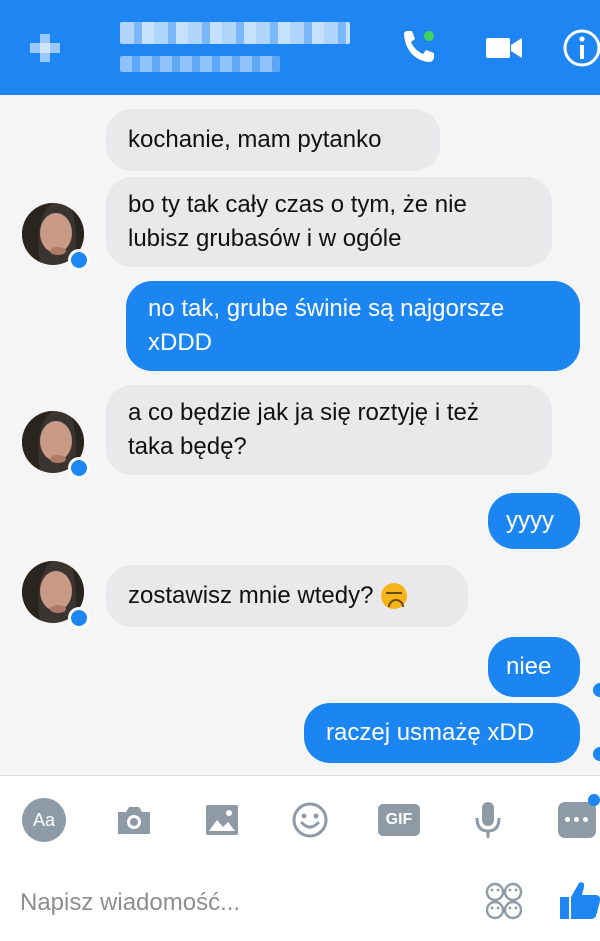 The height and width of the screenshot is (941, 600). What do you see at coordinates (394, 596) in the screenshot?
I see `disappointed-face-icon` at bounding box center [394, 596].